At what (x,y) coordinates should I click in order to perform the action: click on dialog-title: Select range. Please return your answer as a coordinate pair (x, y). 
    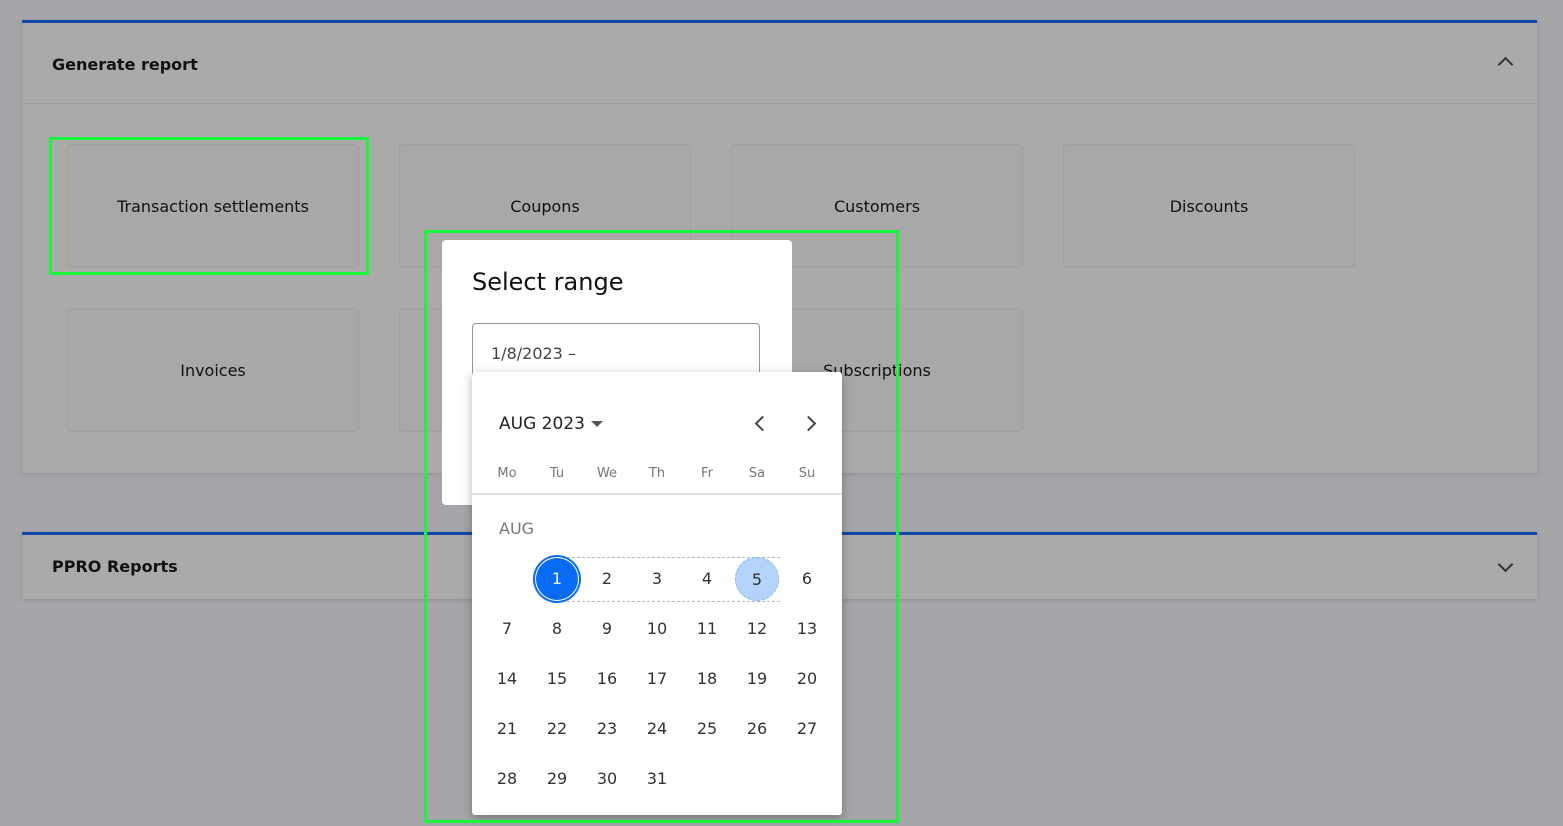
    Looking at the image, I should click on (548, 282).